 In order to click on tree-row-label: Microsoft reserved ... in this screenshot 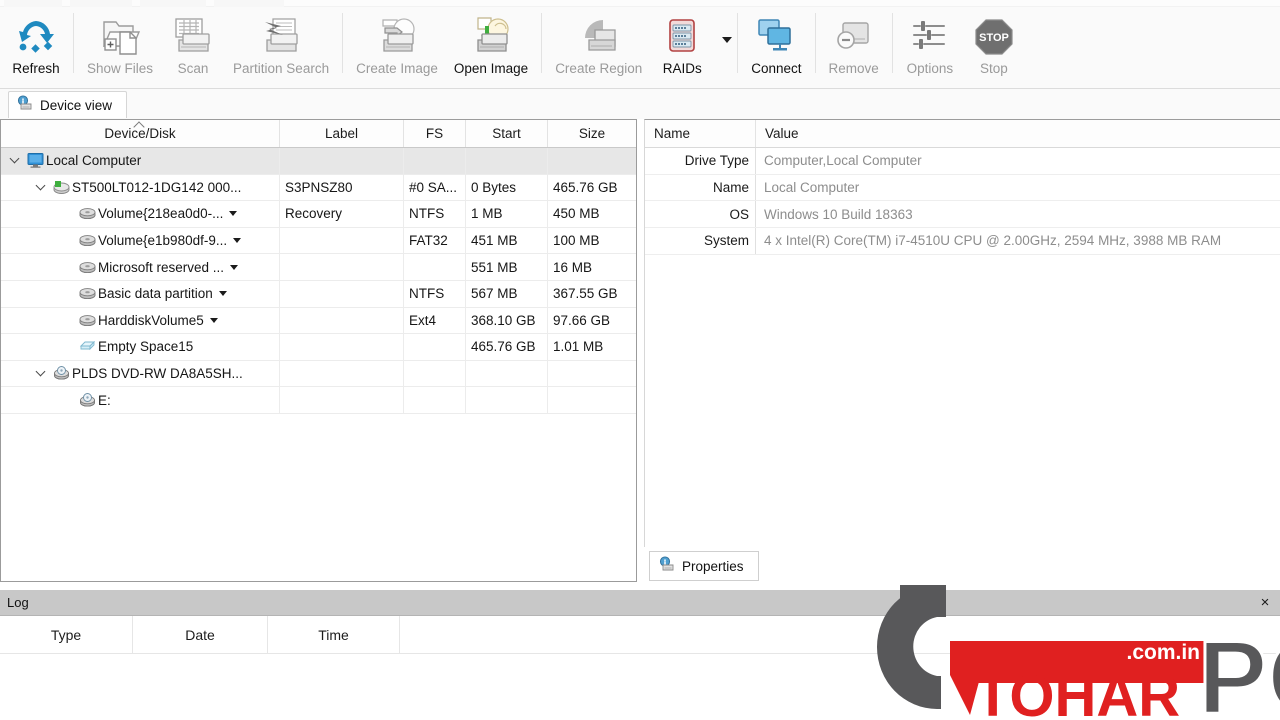, I will do `click(161, 267)`.